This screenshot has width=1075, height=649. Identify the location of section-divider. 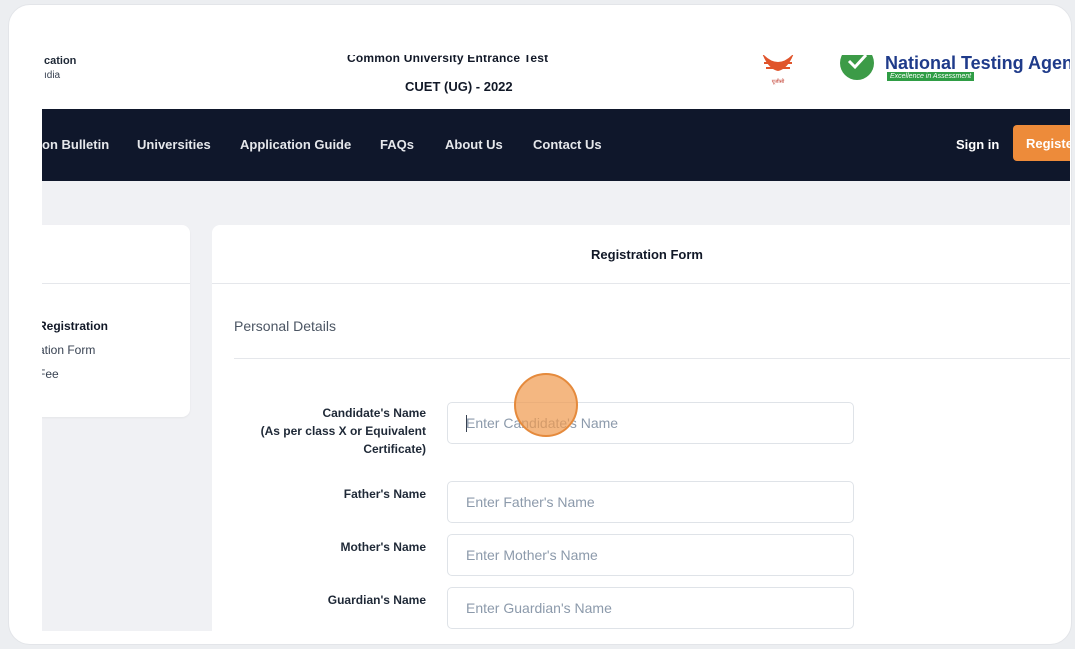
(652, 358).